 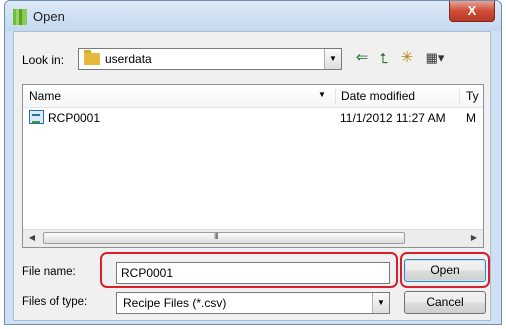 I want to click on scroll-right-icon: ▶, so click(x=474, y=238).